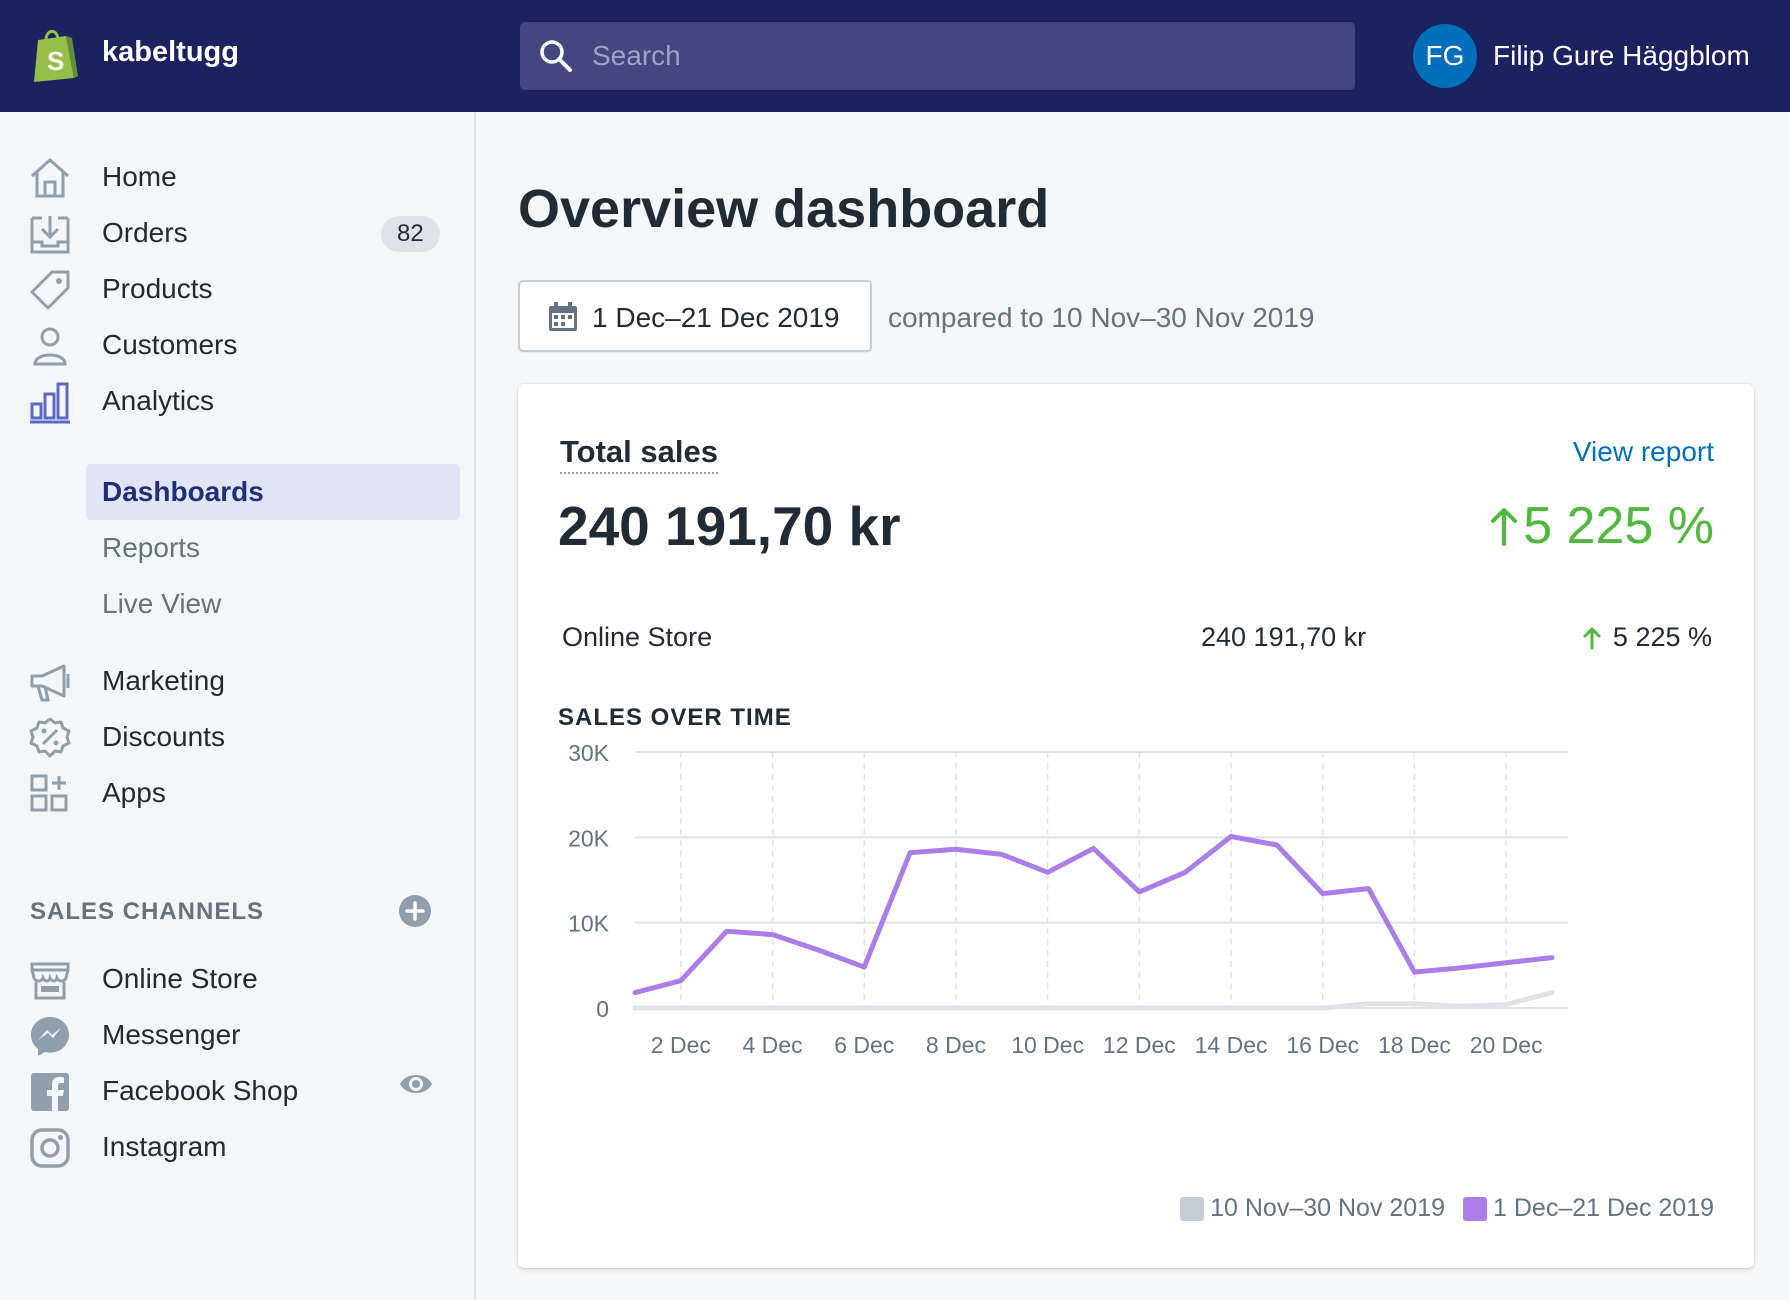  I want to click on page-title: Overview dashboard, so click(784, 209).